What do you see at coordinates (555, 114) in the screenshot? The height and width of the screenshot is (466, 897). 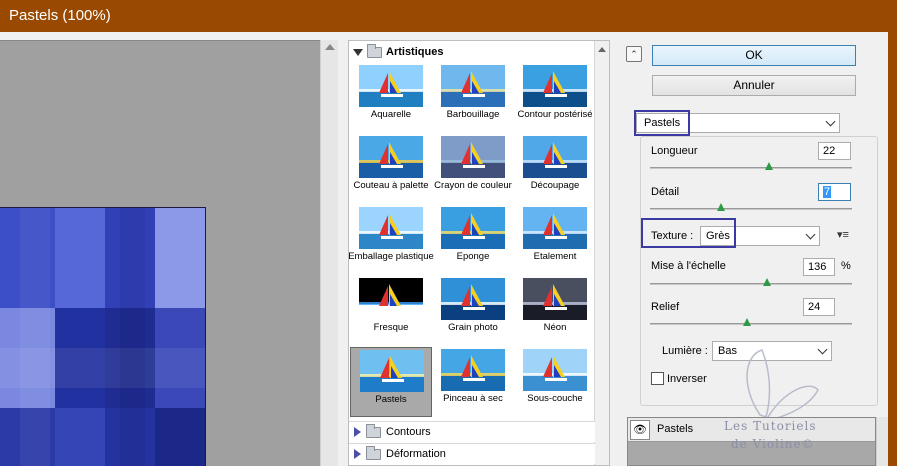 I see `filter-label: Contour postérisé` at bounding box center [555, 114].